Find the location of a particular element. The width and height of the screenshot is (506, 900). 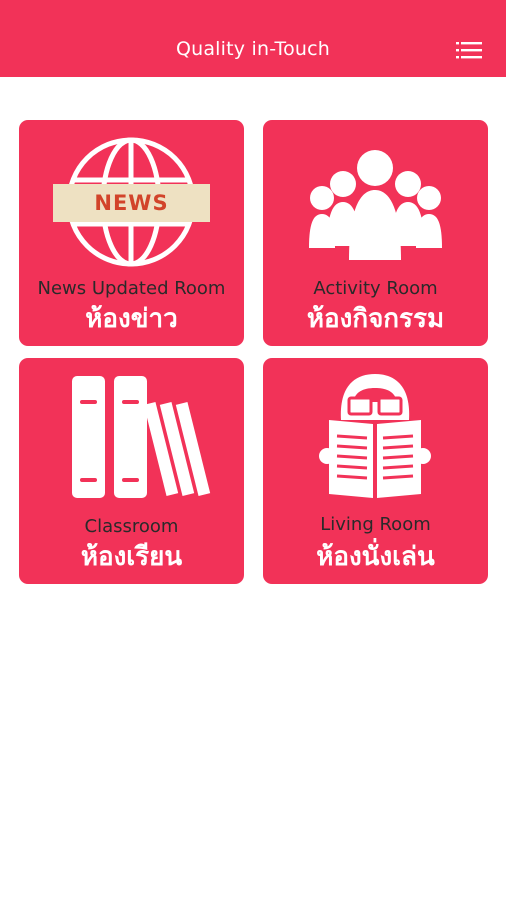

hamburger-menu-icon is located at coordinates (469, 50).